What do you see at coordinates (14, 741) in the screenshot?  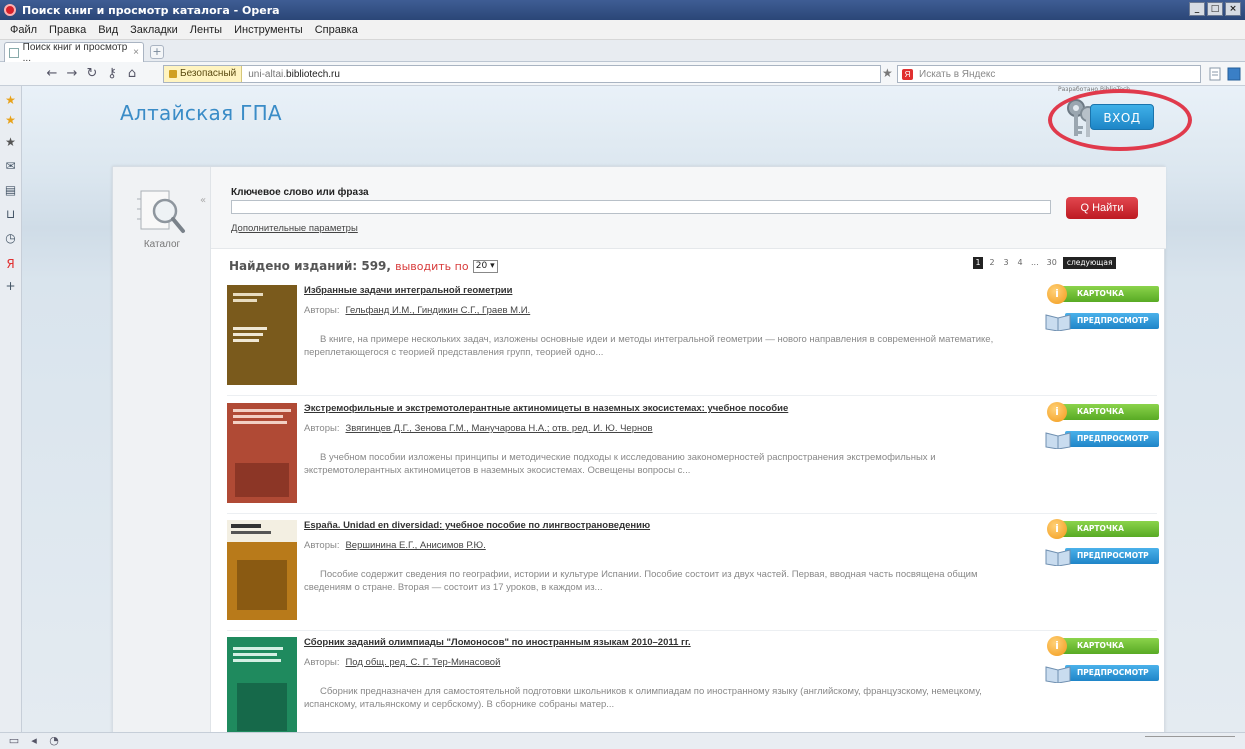 I see `panel-show-icon: ▭` at bounding box center [14, 741].